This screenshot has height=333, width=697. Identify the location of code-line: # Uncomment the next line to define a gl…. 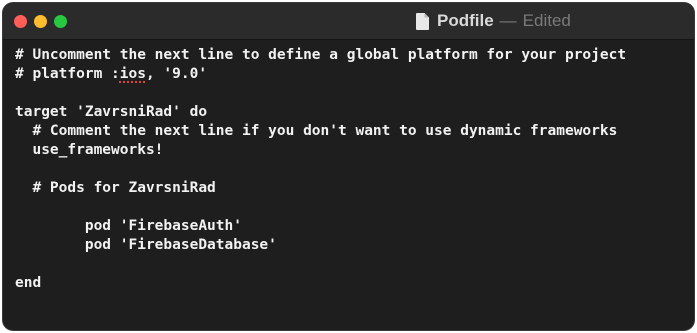
(321, 55).